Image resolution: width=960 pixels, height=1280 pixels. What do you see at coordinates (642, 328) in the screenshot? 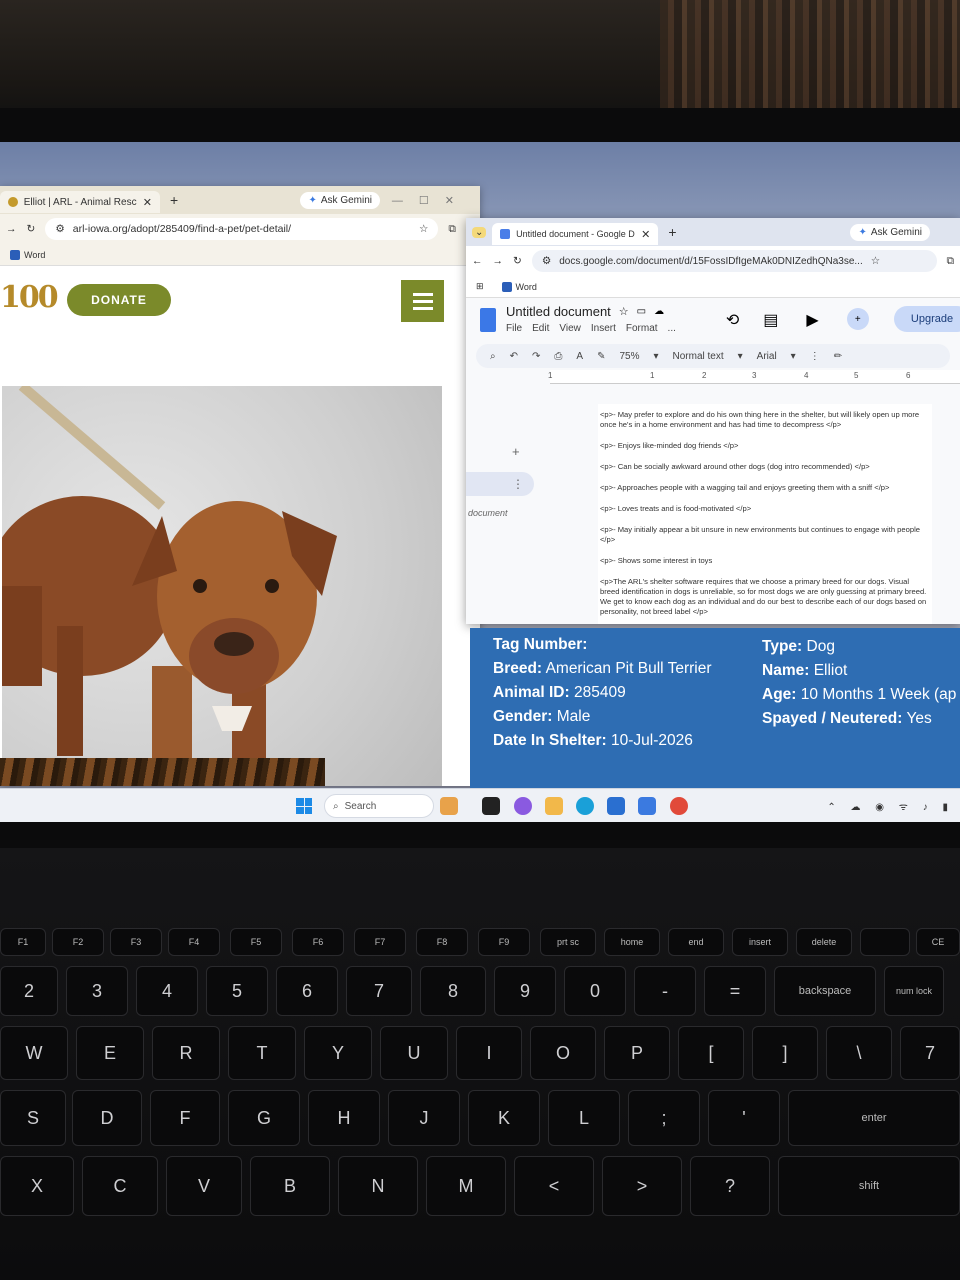
I see `menu-format: Format` at bounding box center [642, 328].